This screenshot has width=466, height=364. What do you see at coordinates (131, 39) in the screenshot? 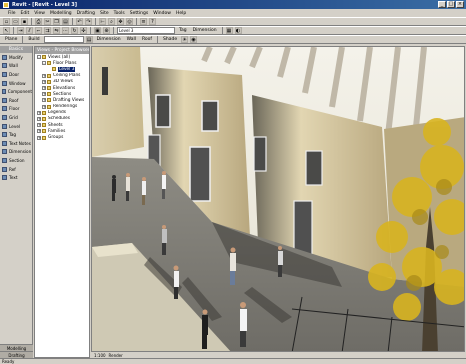
I see `wall-tool-button: Wall` at bounding box center [131, 39].